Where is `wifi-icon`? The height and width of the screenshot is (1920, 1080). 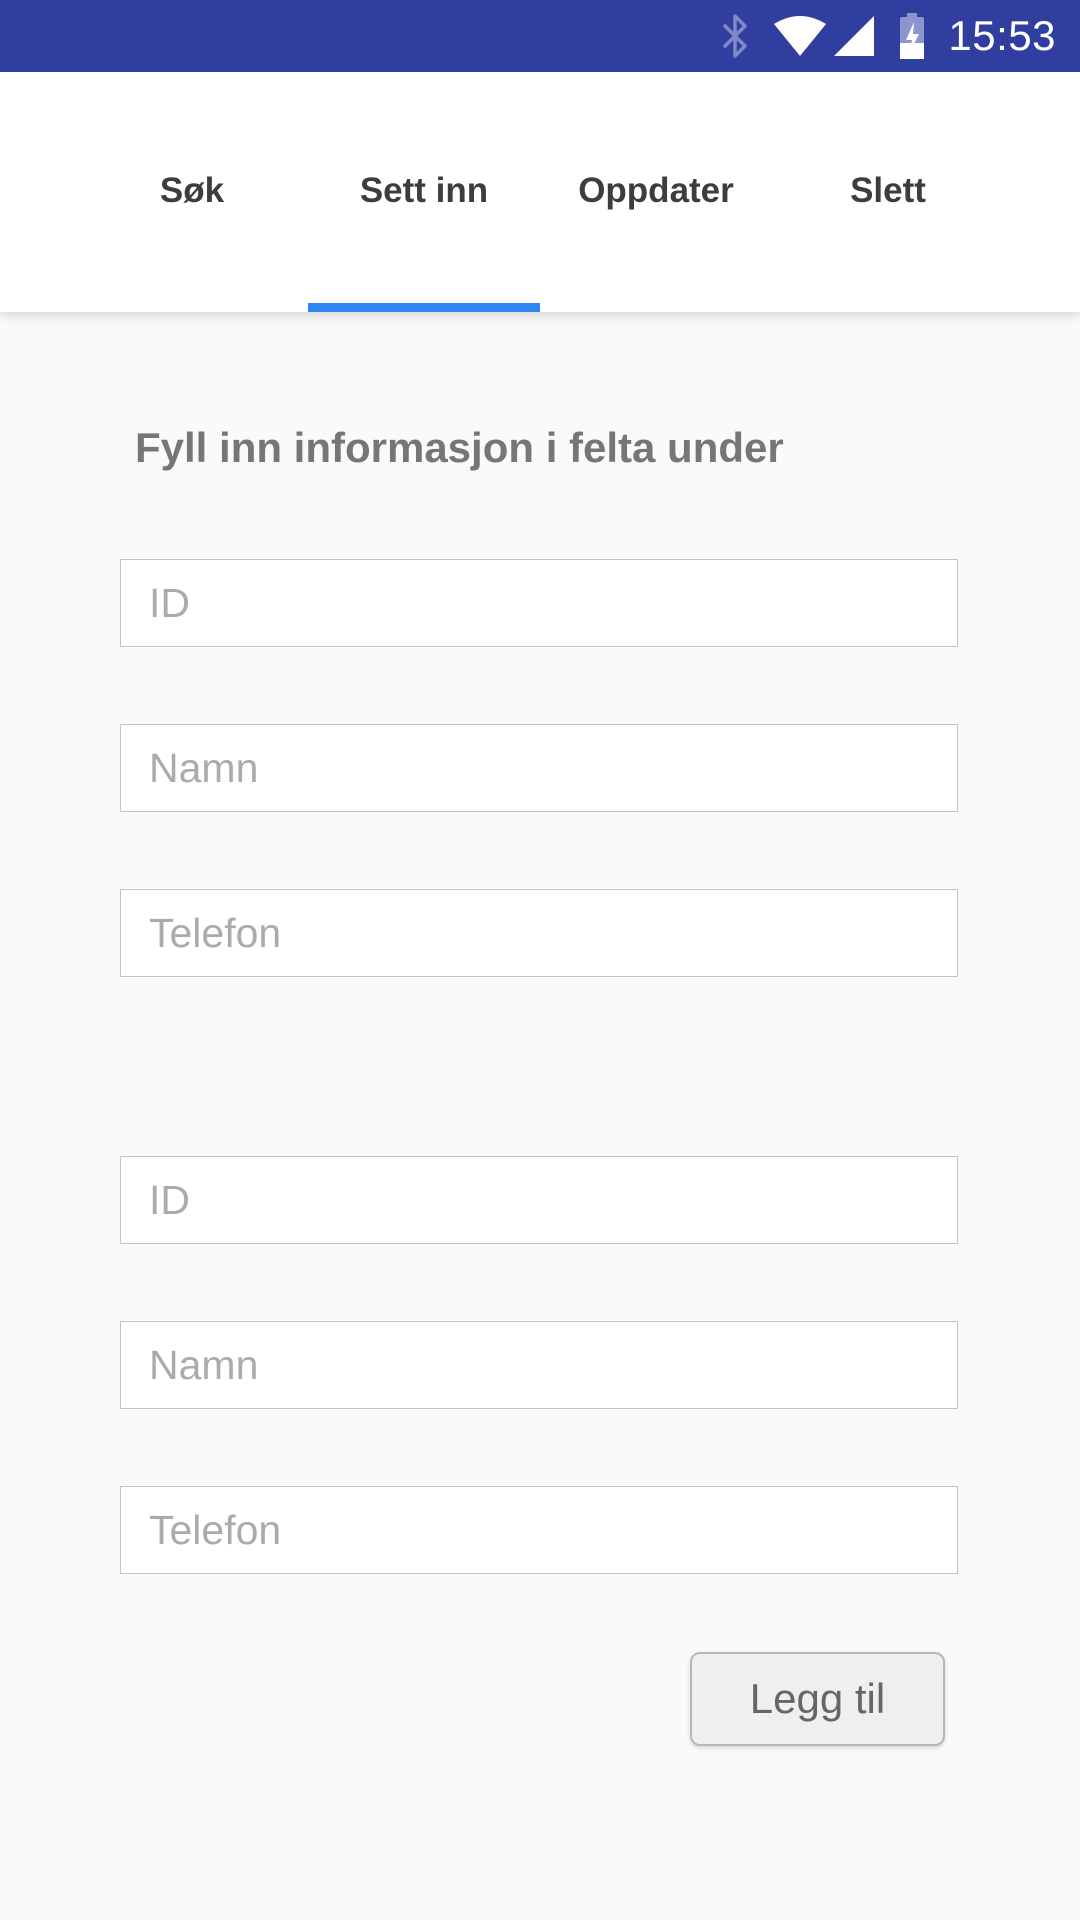 wifi-icon is located at coordinates (800, 36).